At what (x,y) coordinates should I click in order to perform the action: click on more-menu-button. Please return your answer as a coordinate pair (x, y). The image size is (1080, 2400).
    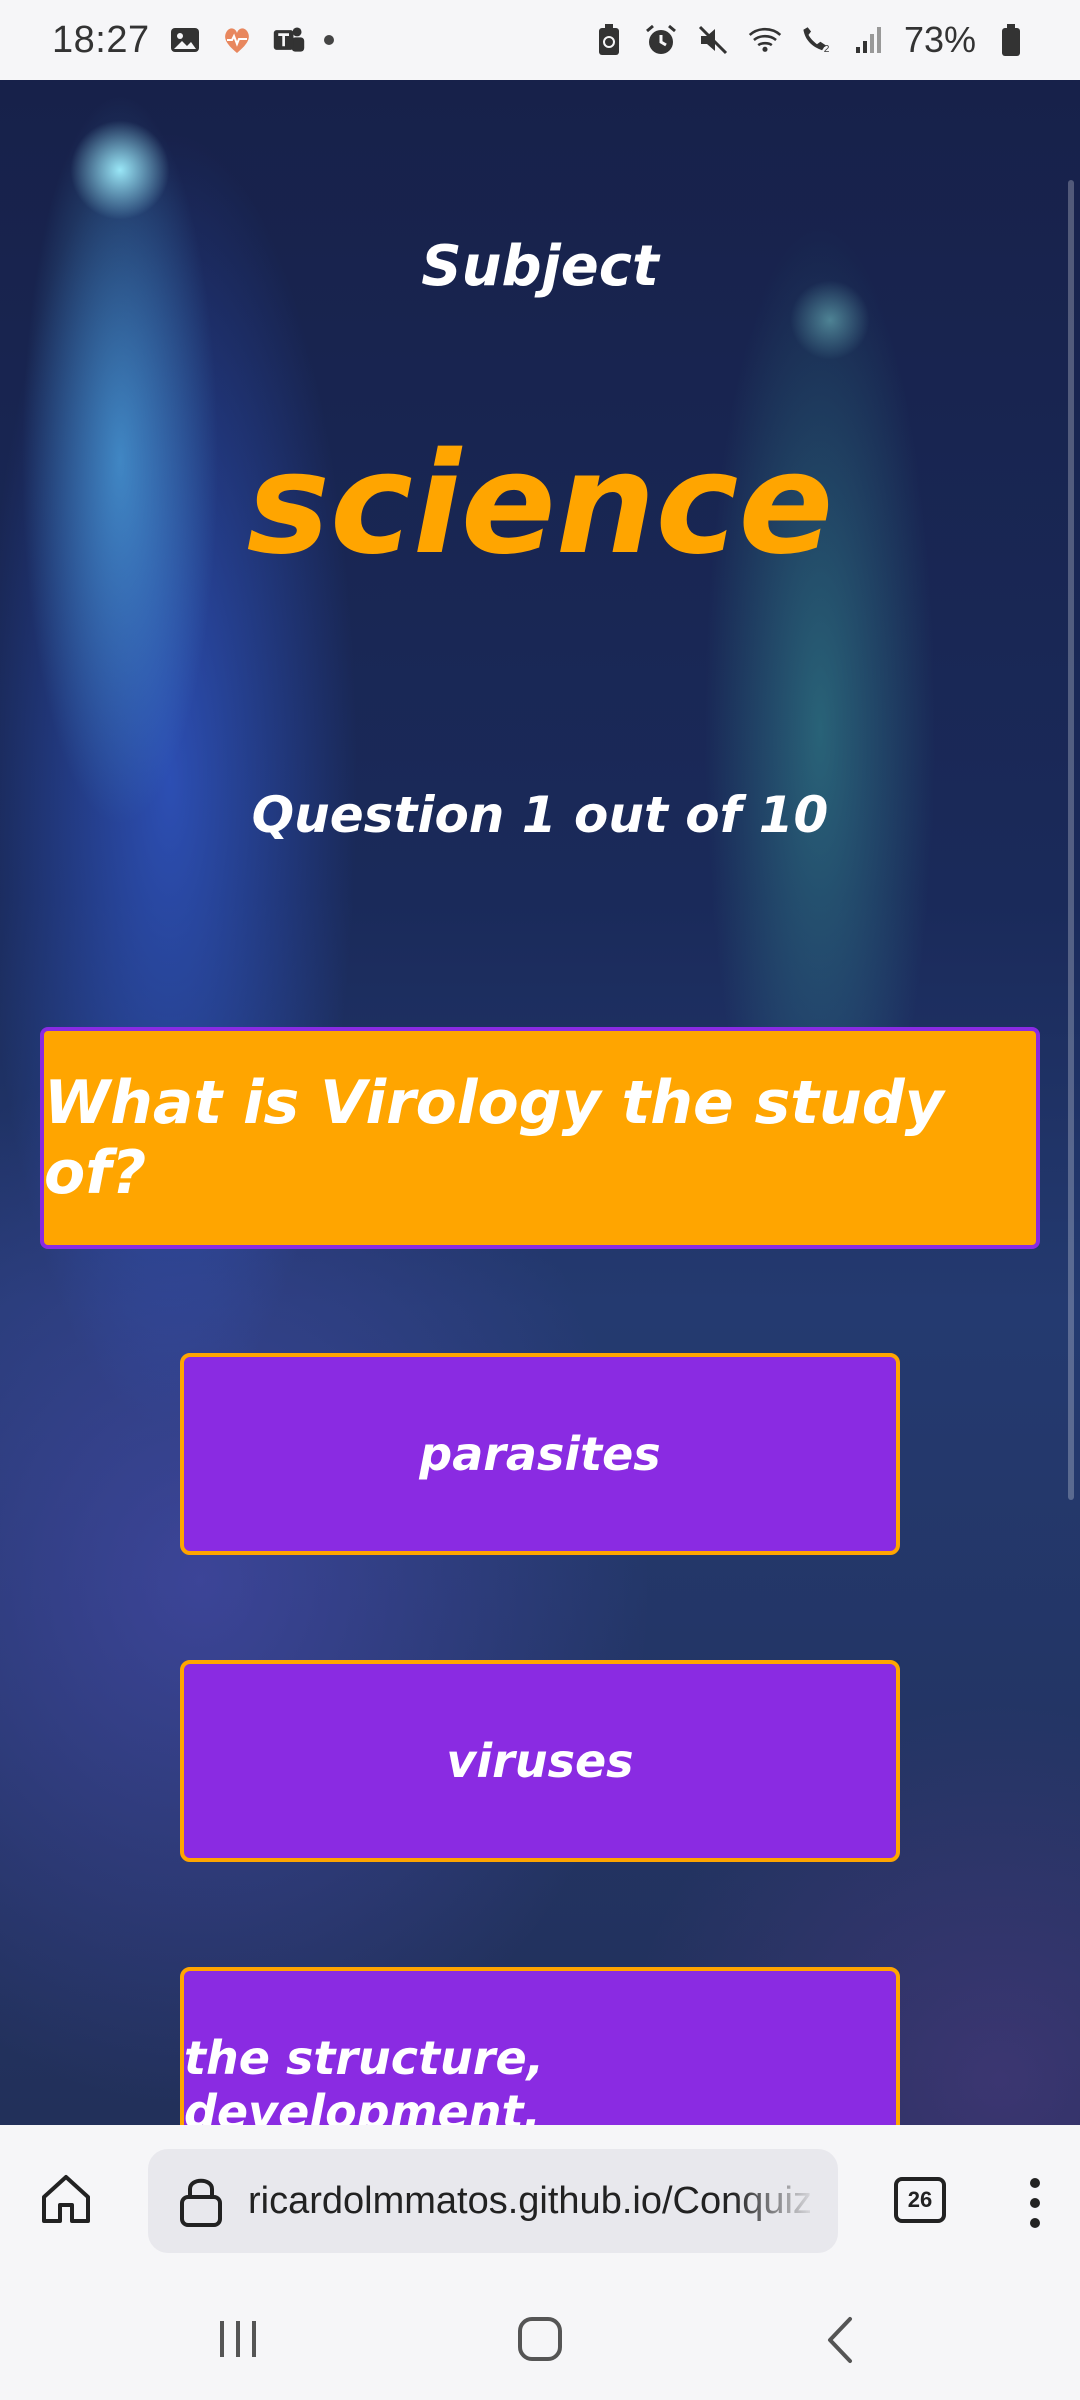
    Looking at the image, I should click on (1035, 2203).